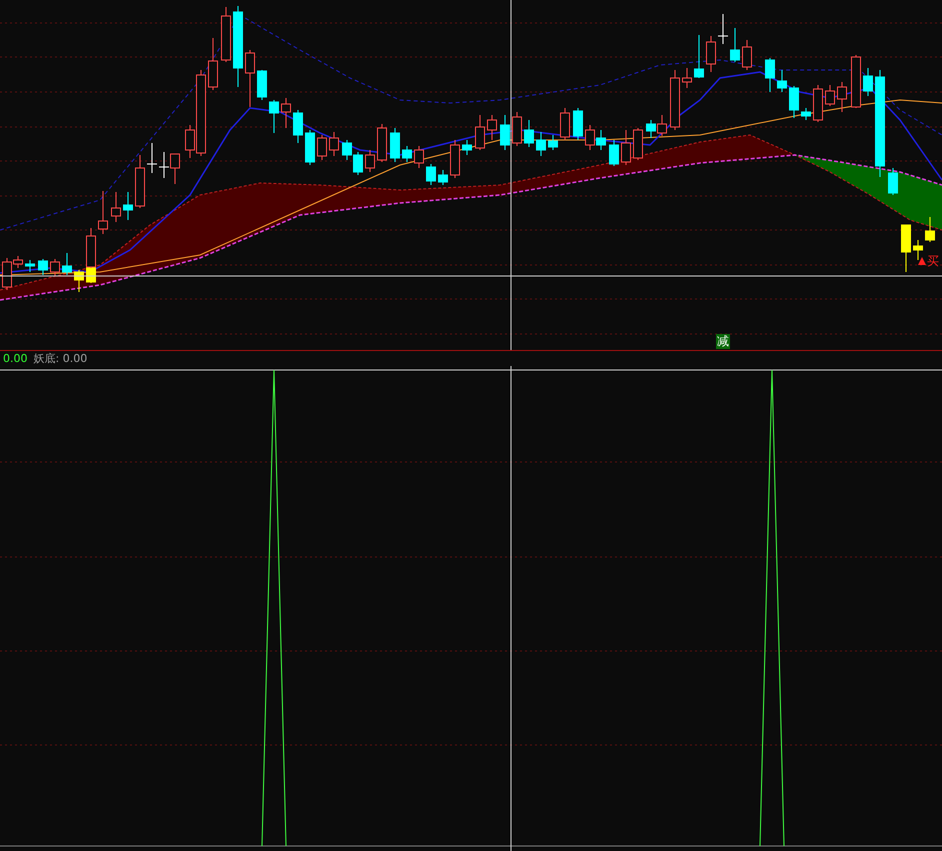 This screenshot has height=851, width=942. I want to click on triangle-icon, so click(922, 261).